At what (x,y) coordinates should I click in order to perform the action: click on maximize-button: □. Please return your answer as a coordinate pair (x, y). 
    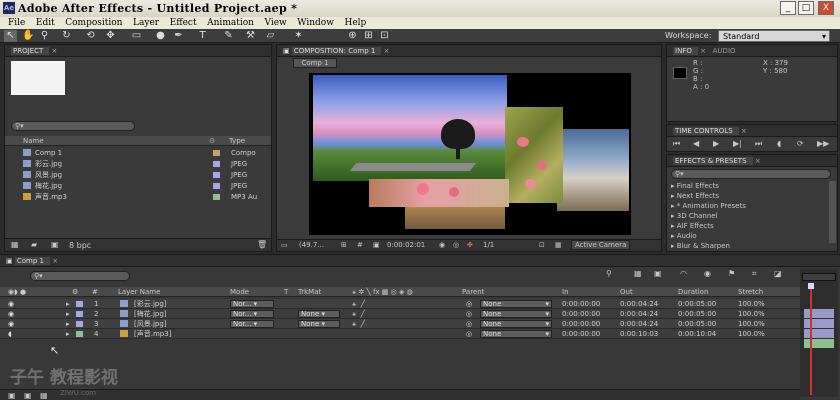
    Looking at the image, I should click on (806, 8).